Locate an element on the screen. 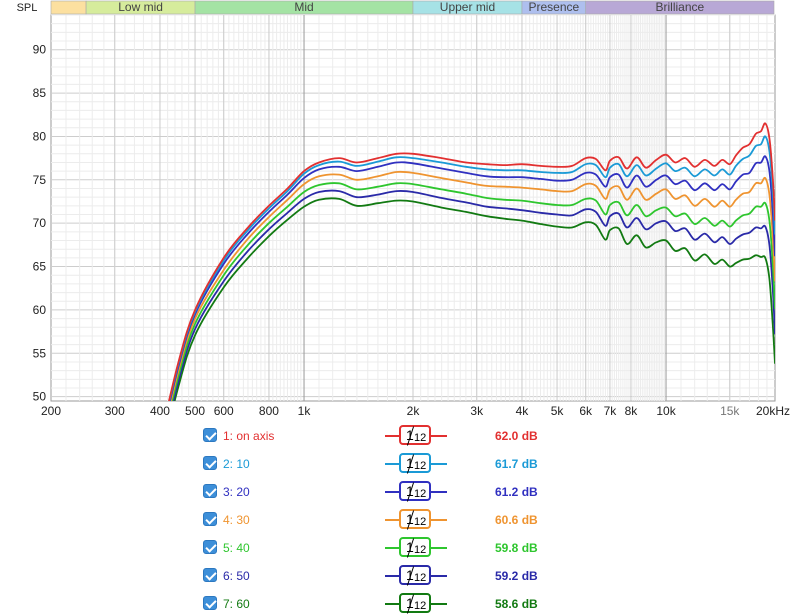  legend-row: 3: 20 112 61.2 dB is located at coordinates (400, 492).